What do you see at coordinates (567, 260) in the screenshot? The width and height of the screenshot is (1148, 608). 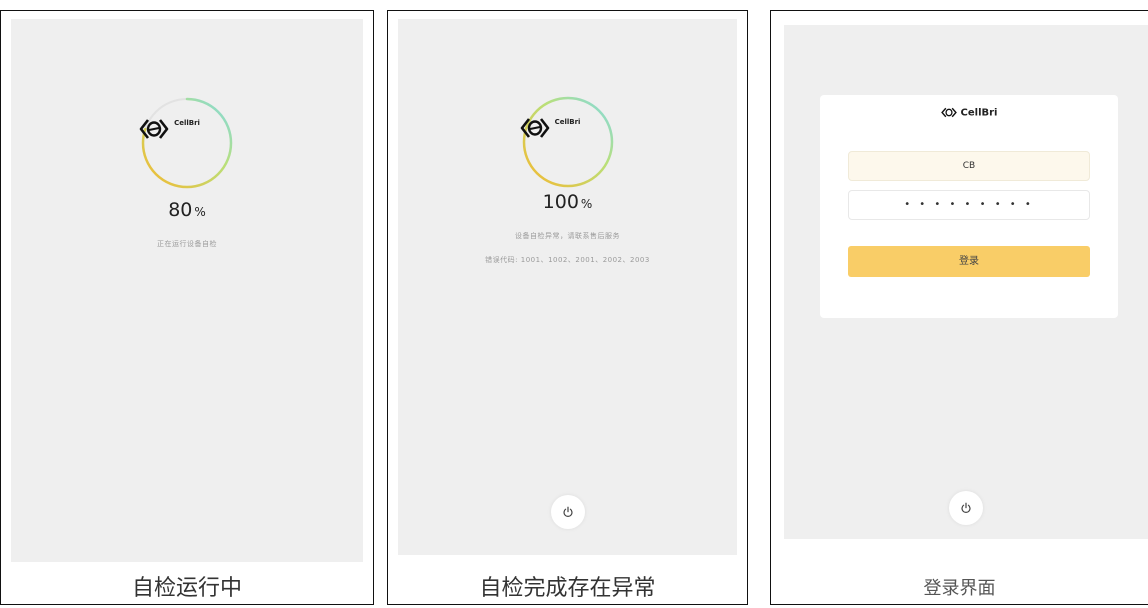 I see `error-codes-text: 错误代码: 1001、1002、2001、2002、2003` at bounding box center [567, 260].